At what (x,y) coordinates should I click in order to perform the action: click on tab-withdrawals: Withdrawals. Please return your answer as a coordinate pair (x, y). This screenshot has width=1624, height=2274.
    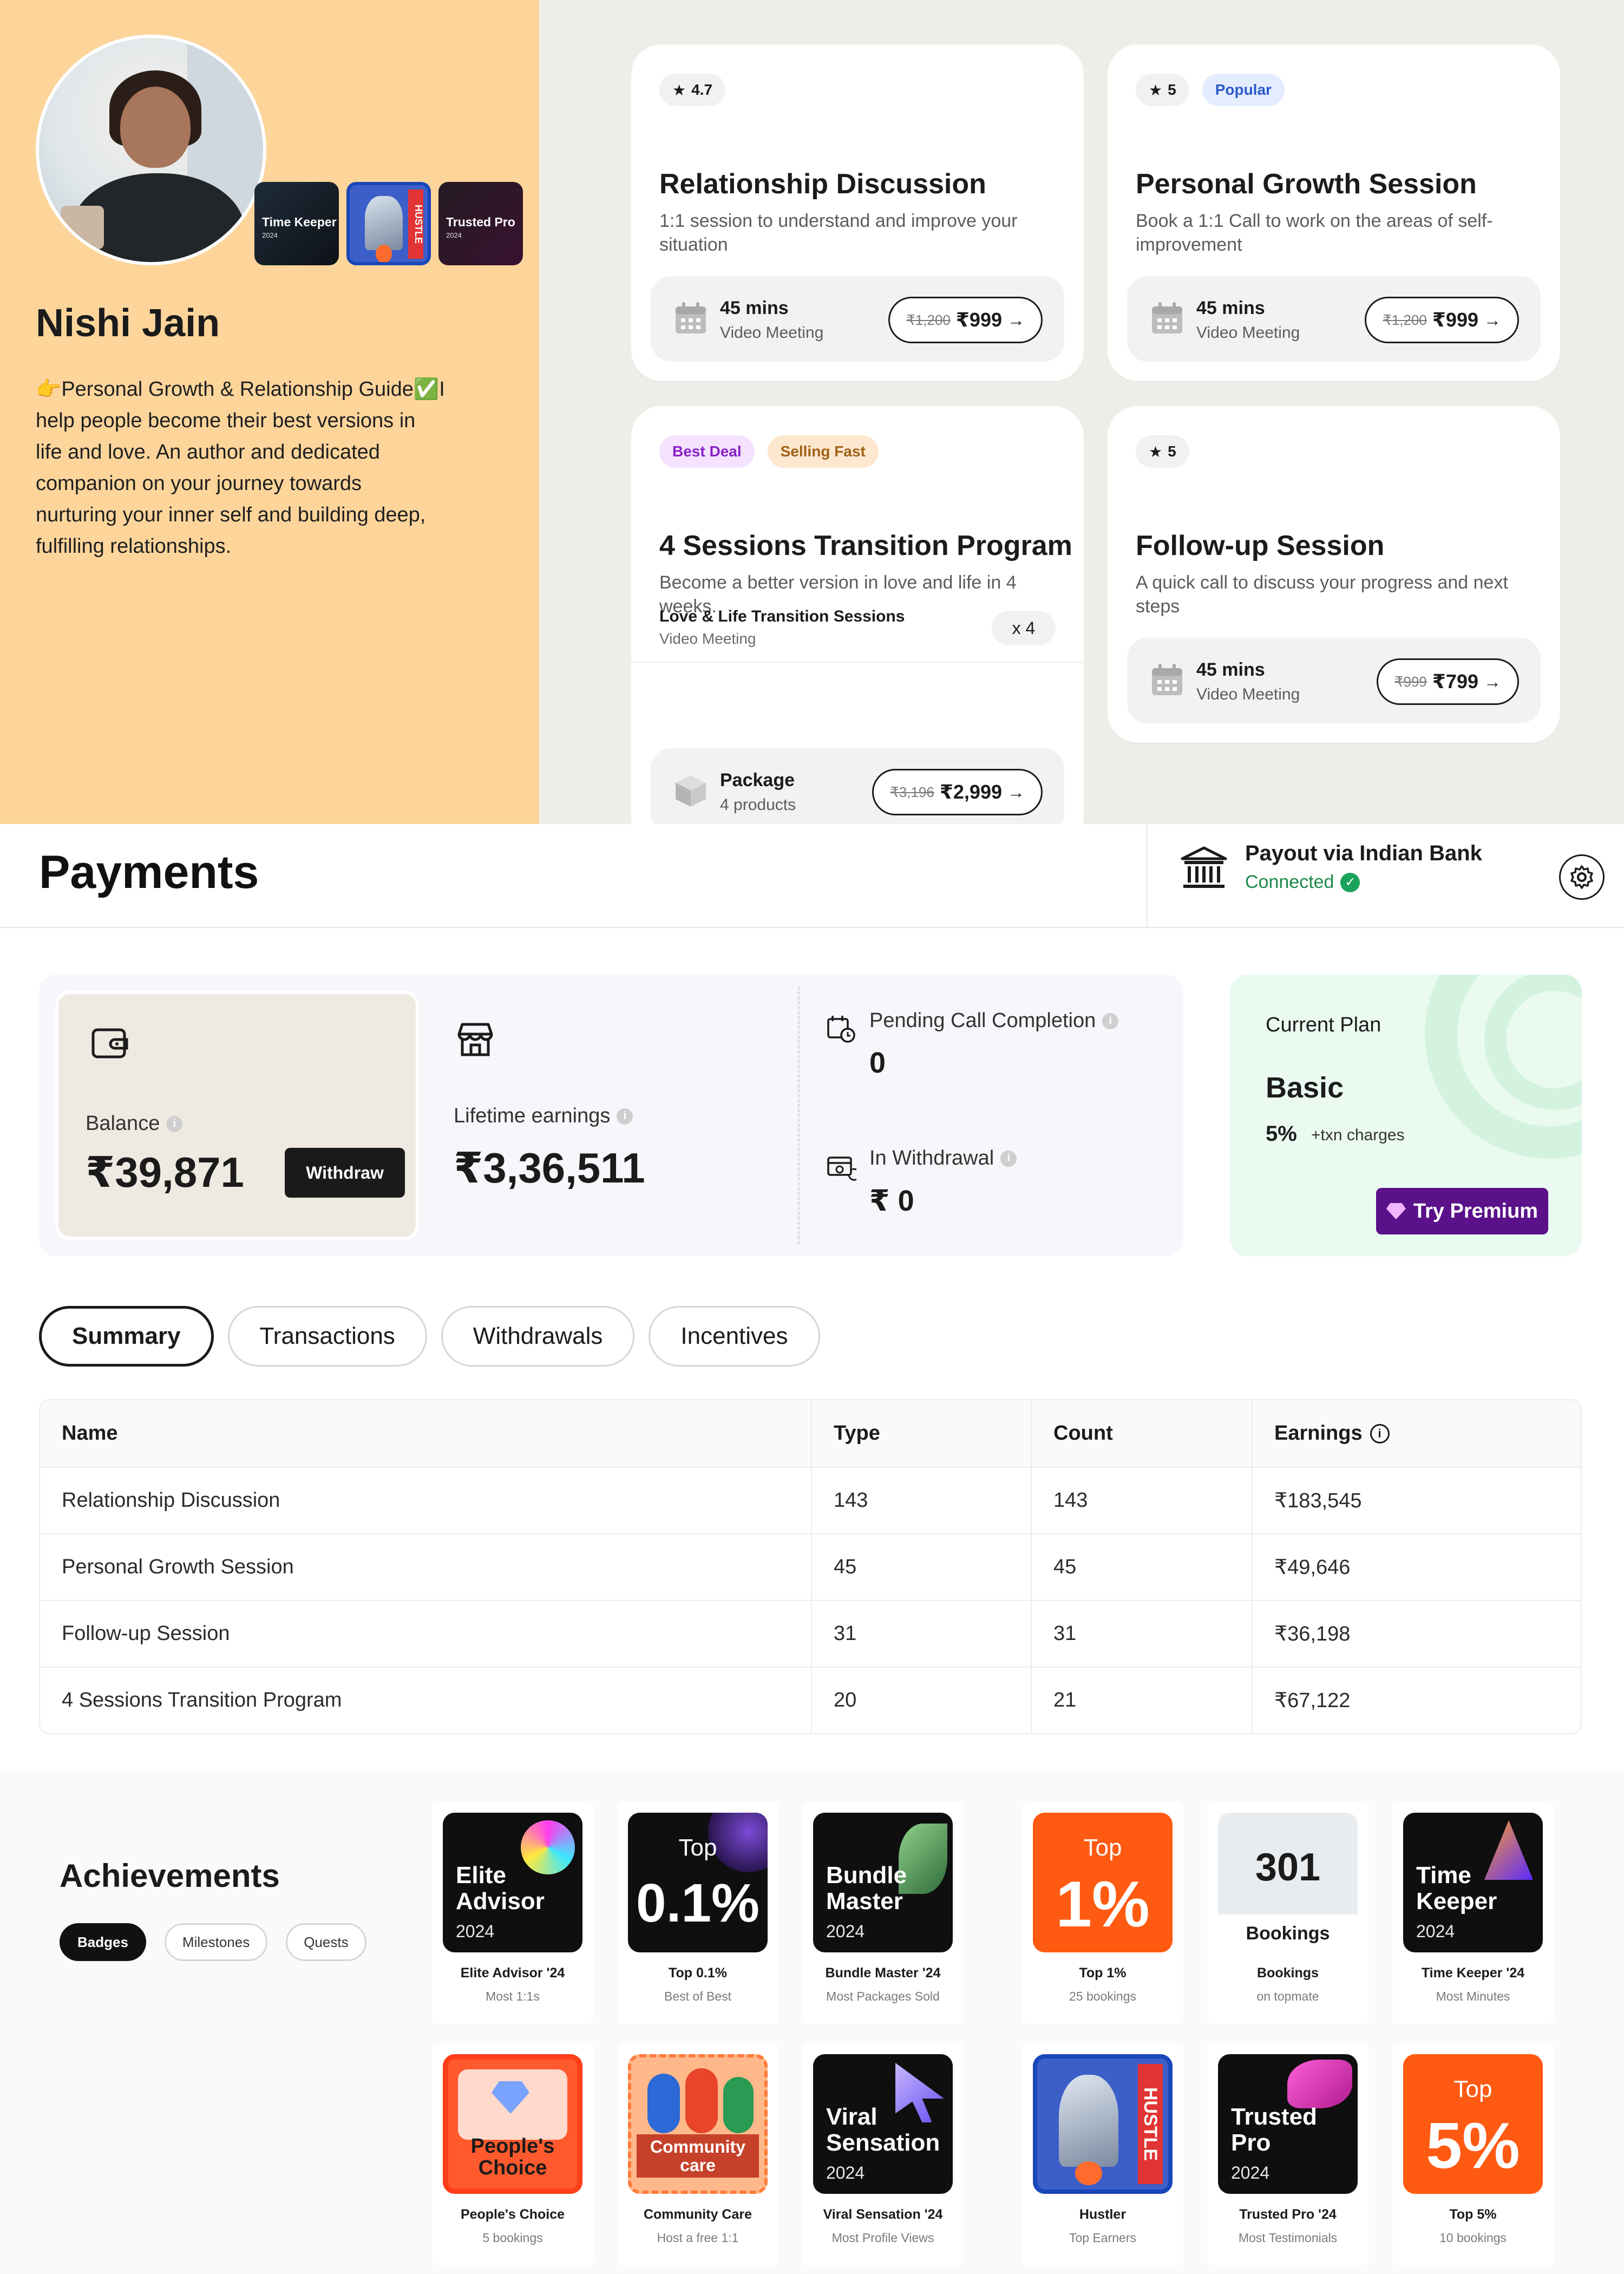
    Looking at the image, I should click on (538, 1336).